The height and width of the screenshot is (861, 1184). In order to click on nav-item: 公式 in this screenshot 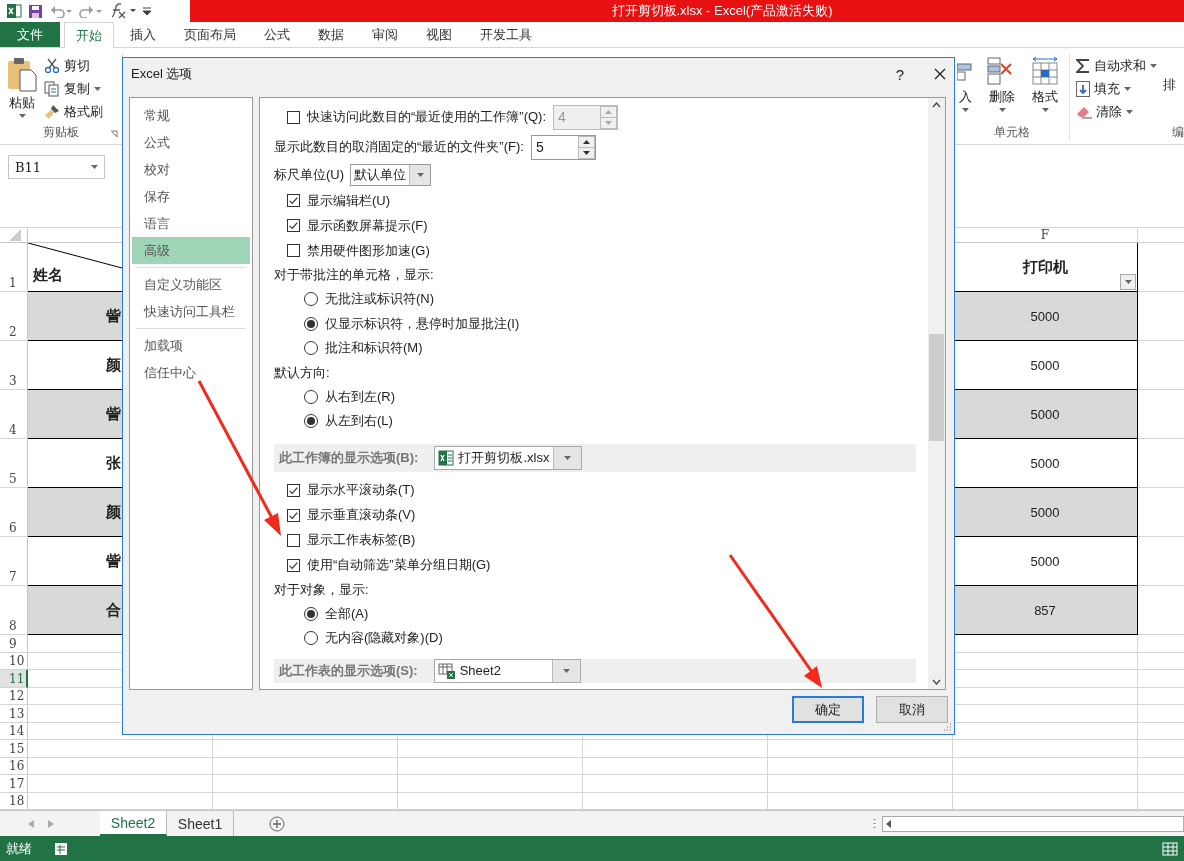, I will do `click(191, 142)`.